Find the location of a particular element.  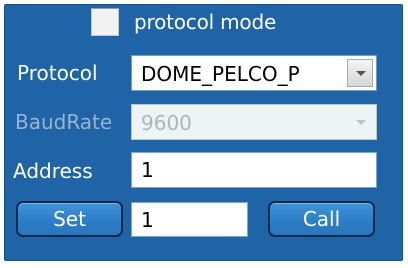

baudrate-label: BaudRate is located at coordinates (64, 122).